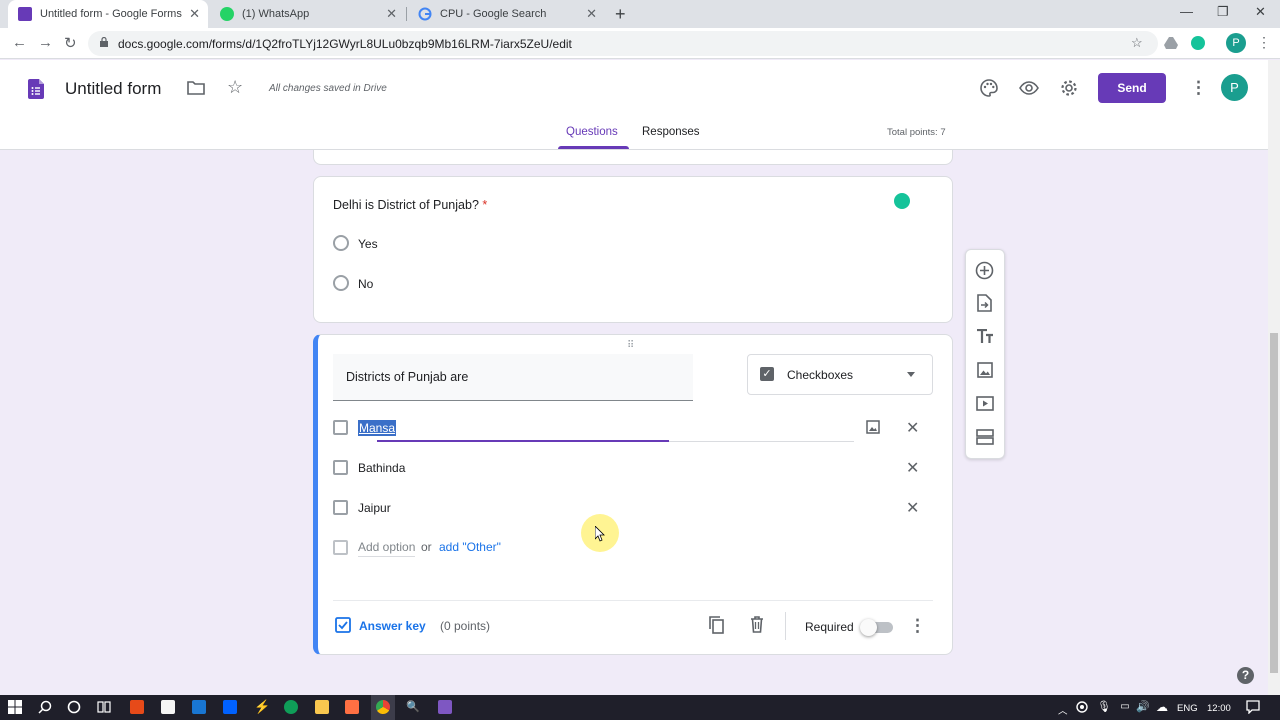  Describe the element at coordinates (1198, 43) in the screenshot. I see `grammarly-extension-icon` at that location.